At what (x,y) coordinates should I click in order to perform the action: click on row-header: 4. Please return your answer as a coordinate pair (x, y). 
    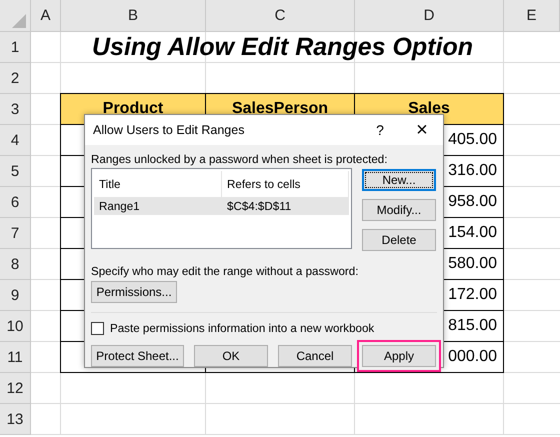
    Looking at the image, I should click on (15, 140).